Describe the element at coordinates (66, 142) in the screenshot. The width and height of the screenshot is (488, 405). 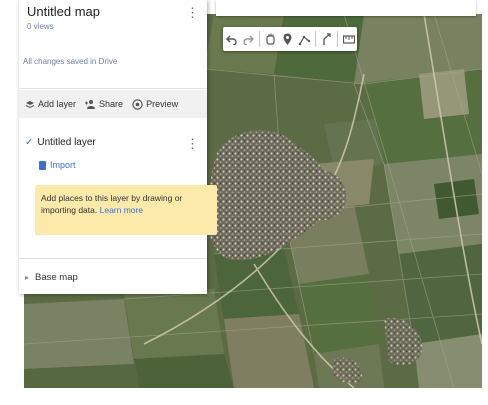
I see `layer-name: Untitled layer` at that location.